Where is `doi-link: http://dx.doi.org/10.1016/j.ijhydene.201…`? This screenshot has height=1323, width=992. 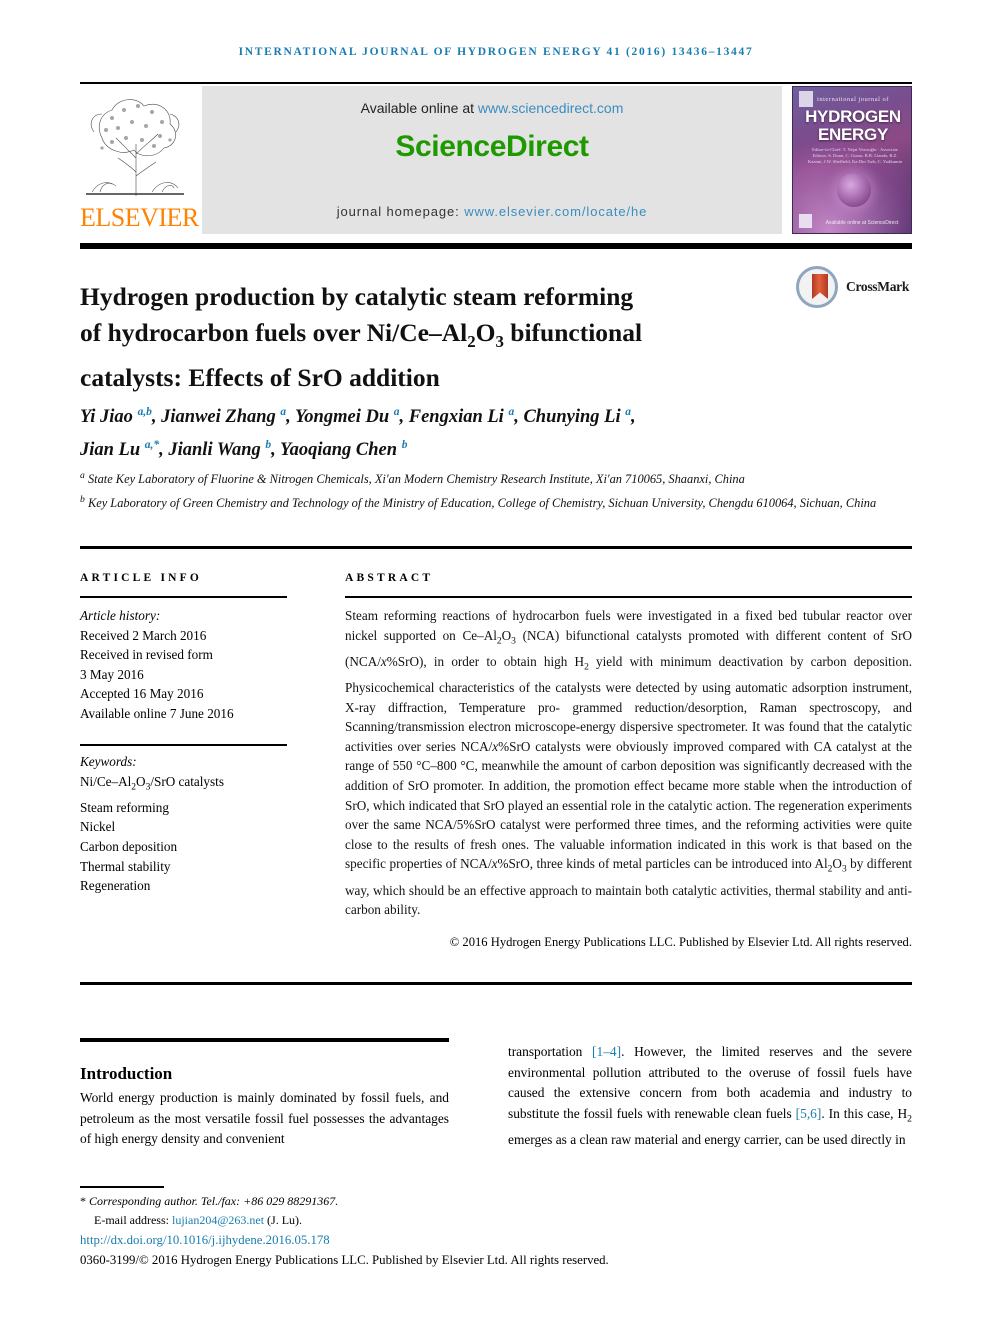
doi-link: http://dx.doi.org/10.1016/j.ijhydene.201… is located at coordinates (205, 1240).